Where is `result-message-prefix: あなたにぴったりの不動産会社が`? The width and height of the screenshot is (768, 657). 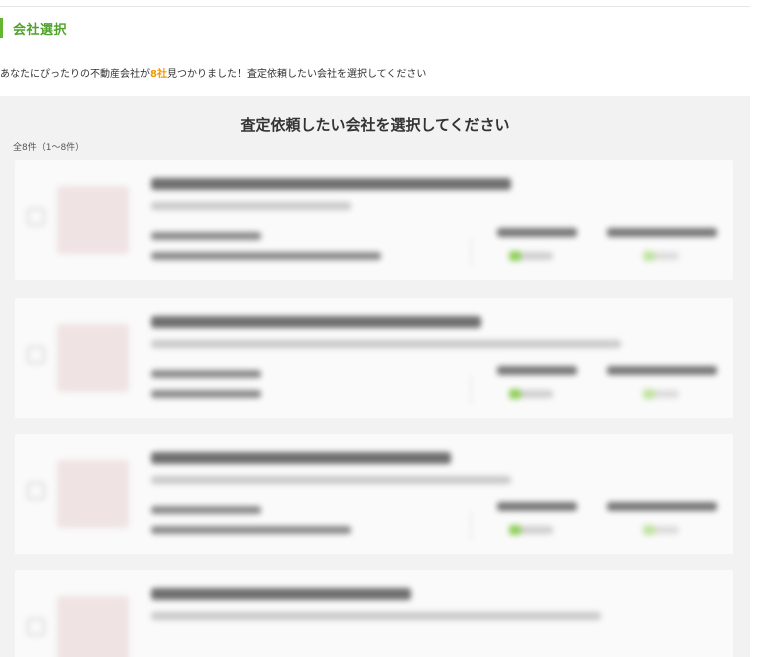 result-message-prefix: あなたにぴったりの不動産会社が is located at coordinates (75, 74).